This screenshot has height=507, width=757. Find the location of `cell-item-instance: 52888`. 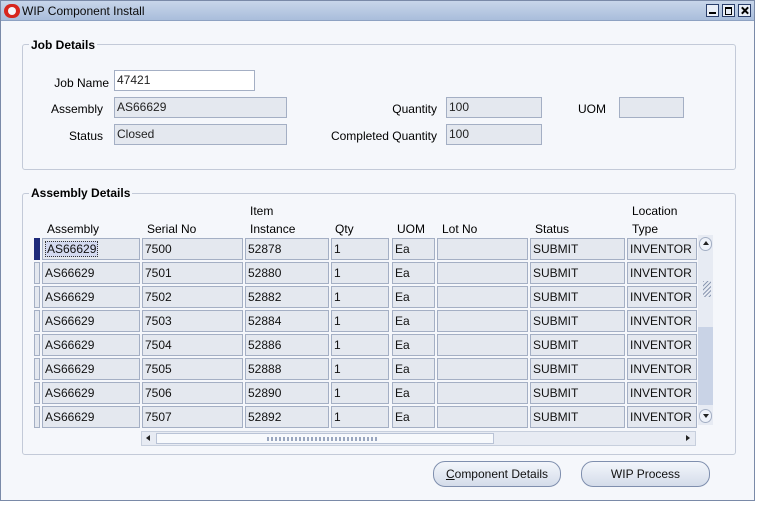

cell-item-instance: 52888 is located at coordinates (287, 369).